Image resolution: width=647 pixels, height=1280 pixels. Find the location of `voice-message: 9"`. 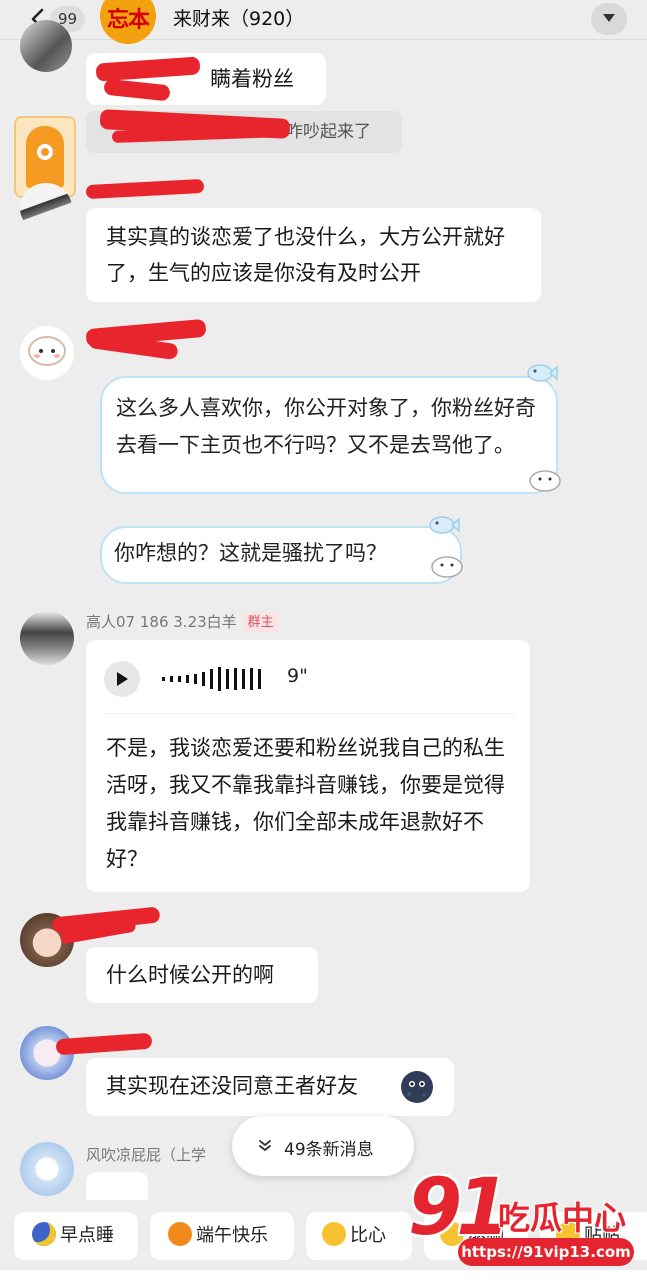

voice-message: 9" is located at coordinates (309, 679).